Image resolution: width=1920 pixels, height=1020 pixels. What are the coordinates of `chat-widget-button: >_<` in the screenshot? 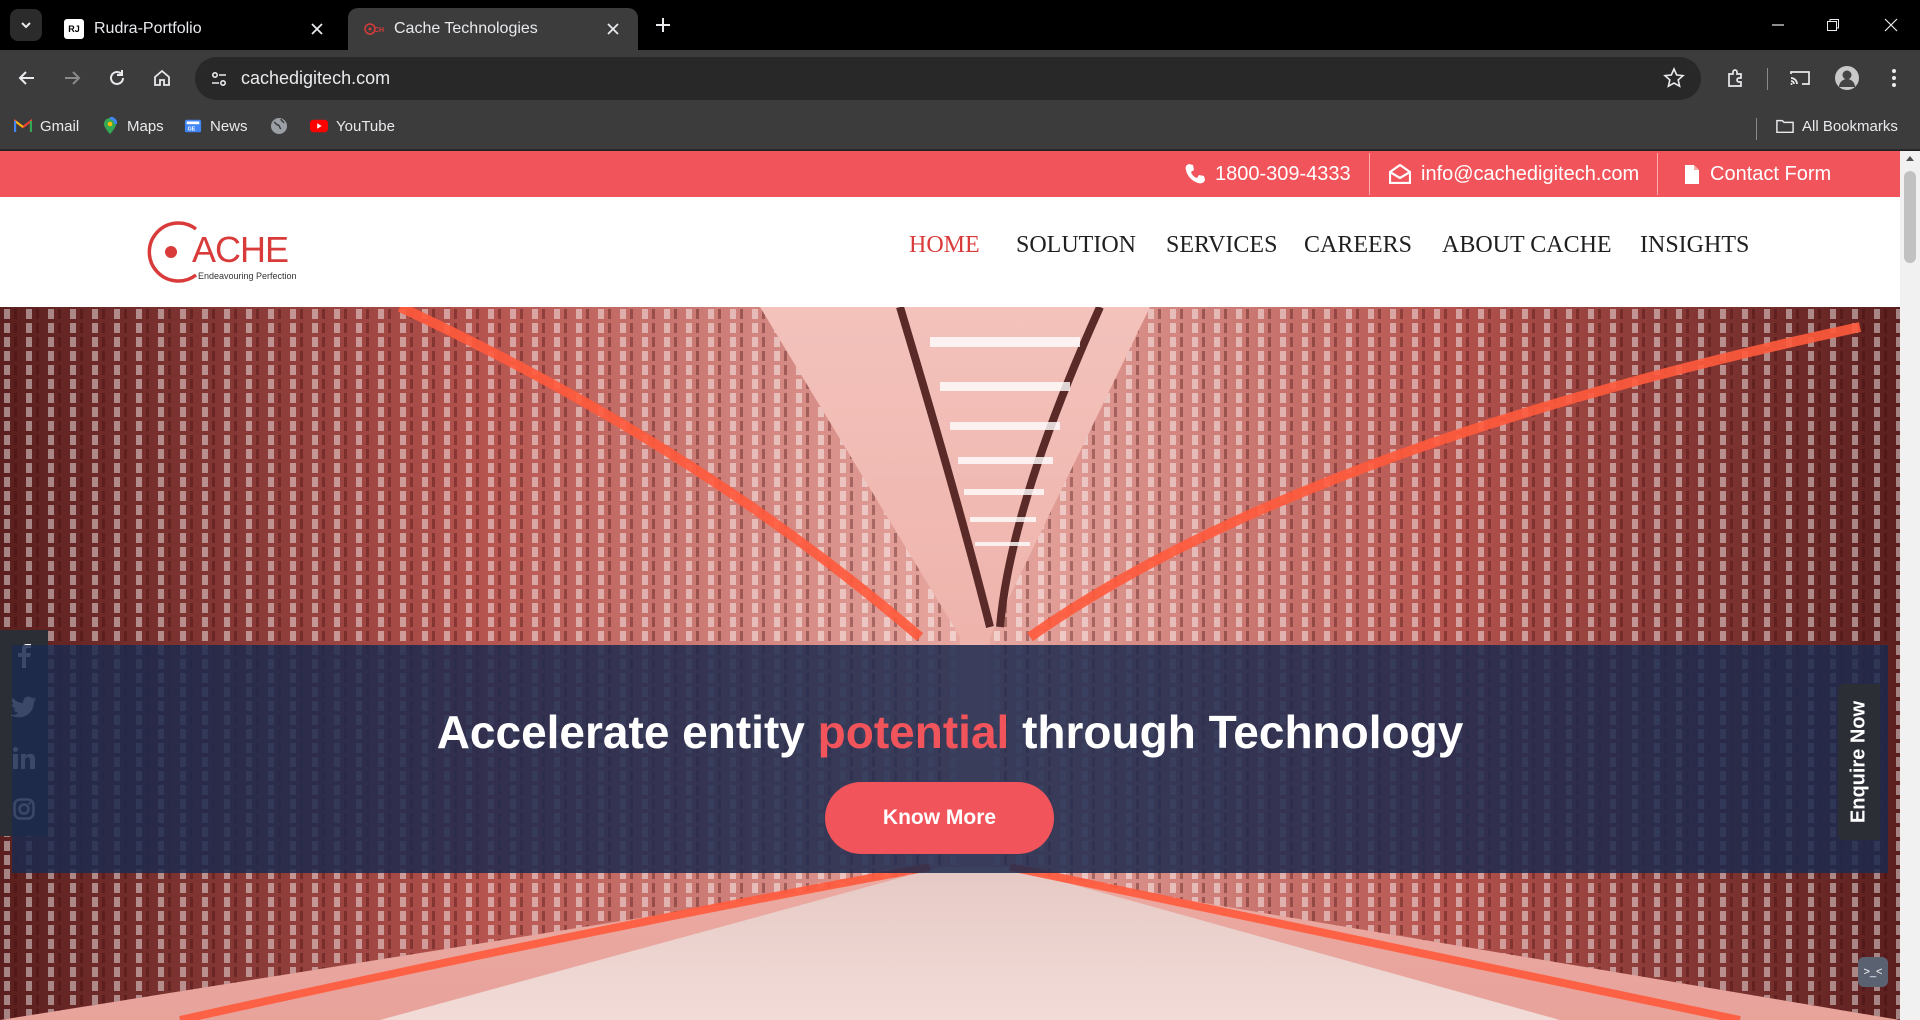 It's located at (1873, 972).